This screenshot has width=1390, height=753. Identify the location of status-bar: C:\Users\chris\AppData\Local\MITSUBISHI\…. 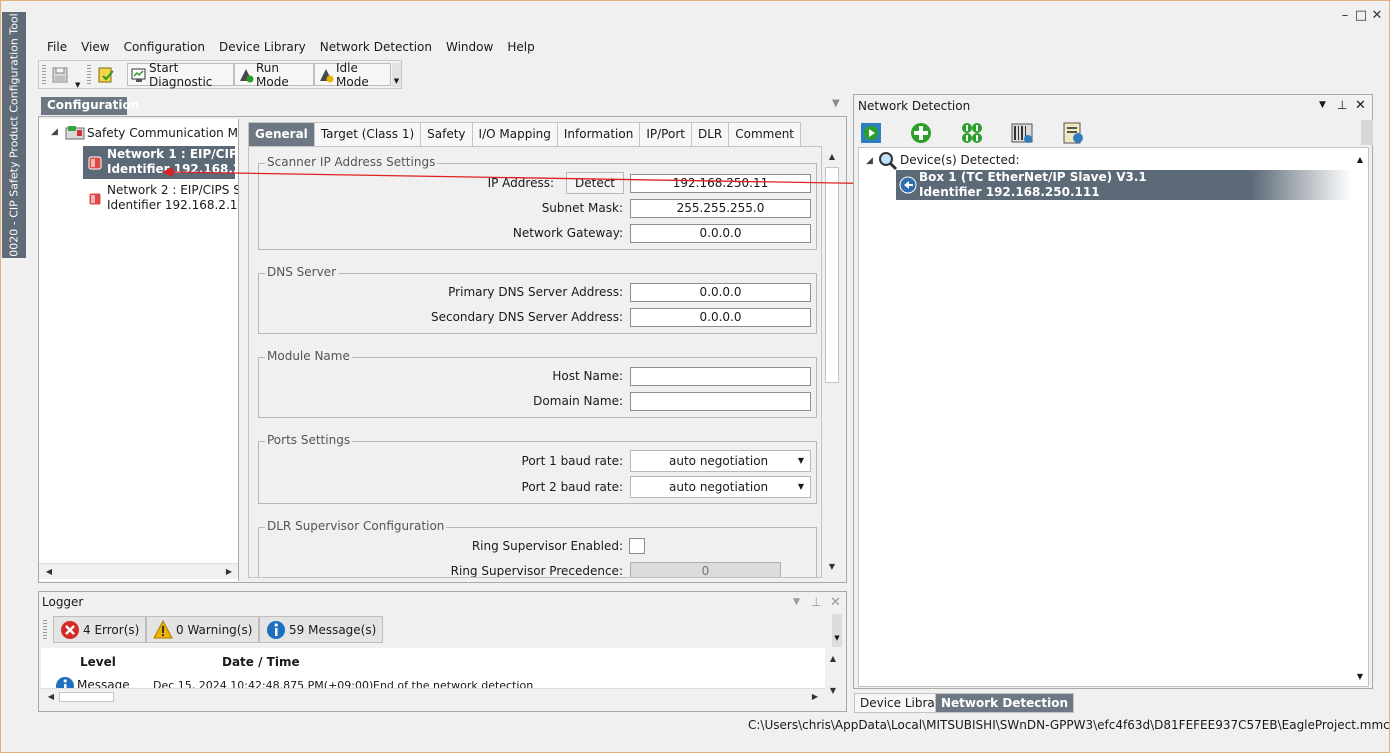
(1069, 727).